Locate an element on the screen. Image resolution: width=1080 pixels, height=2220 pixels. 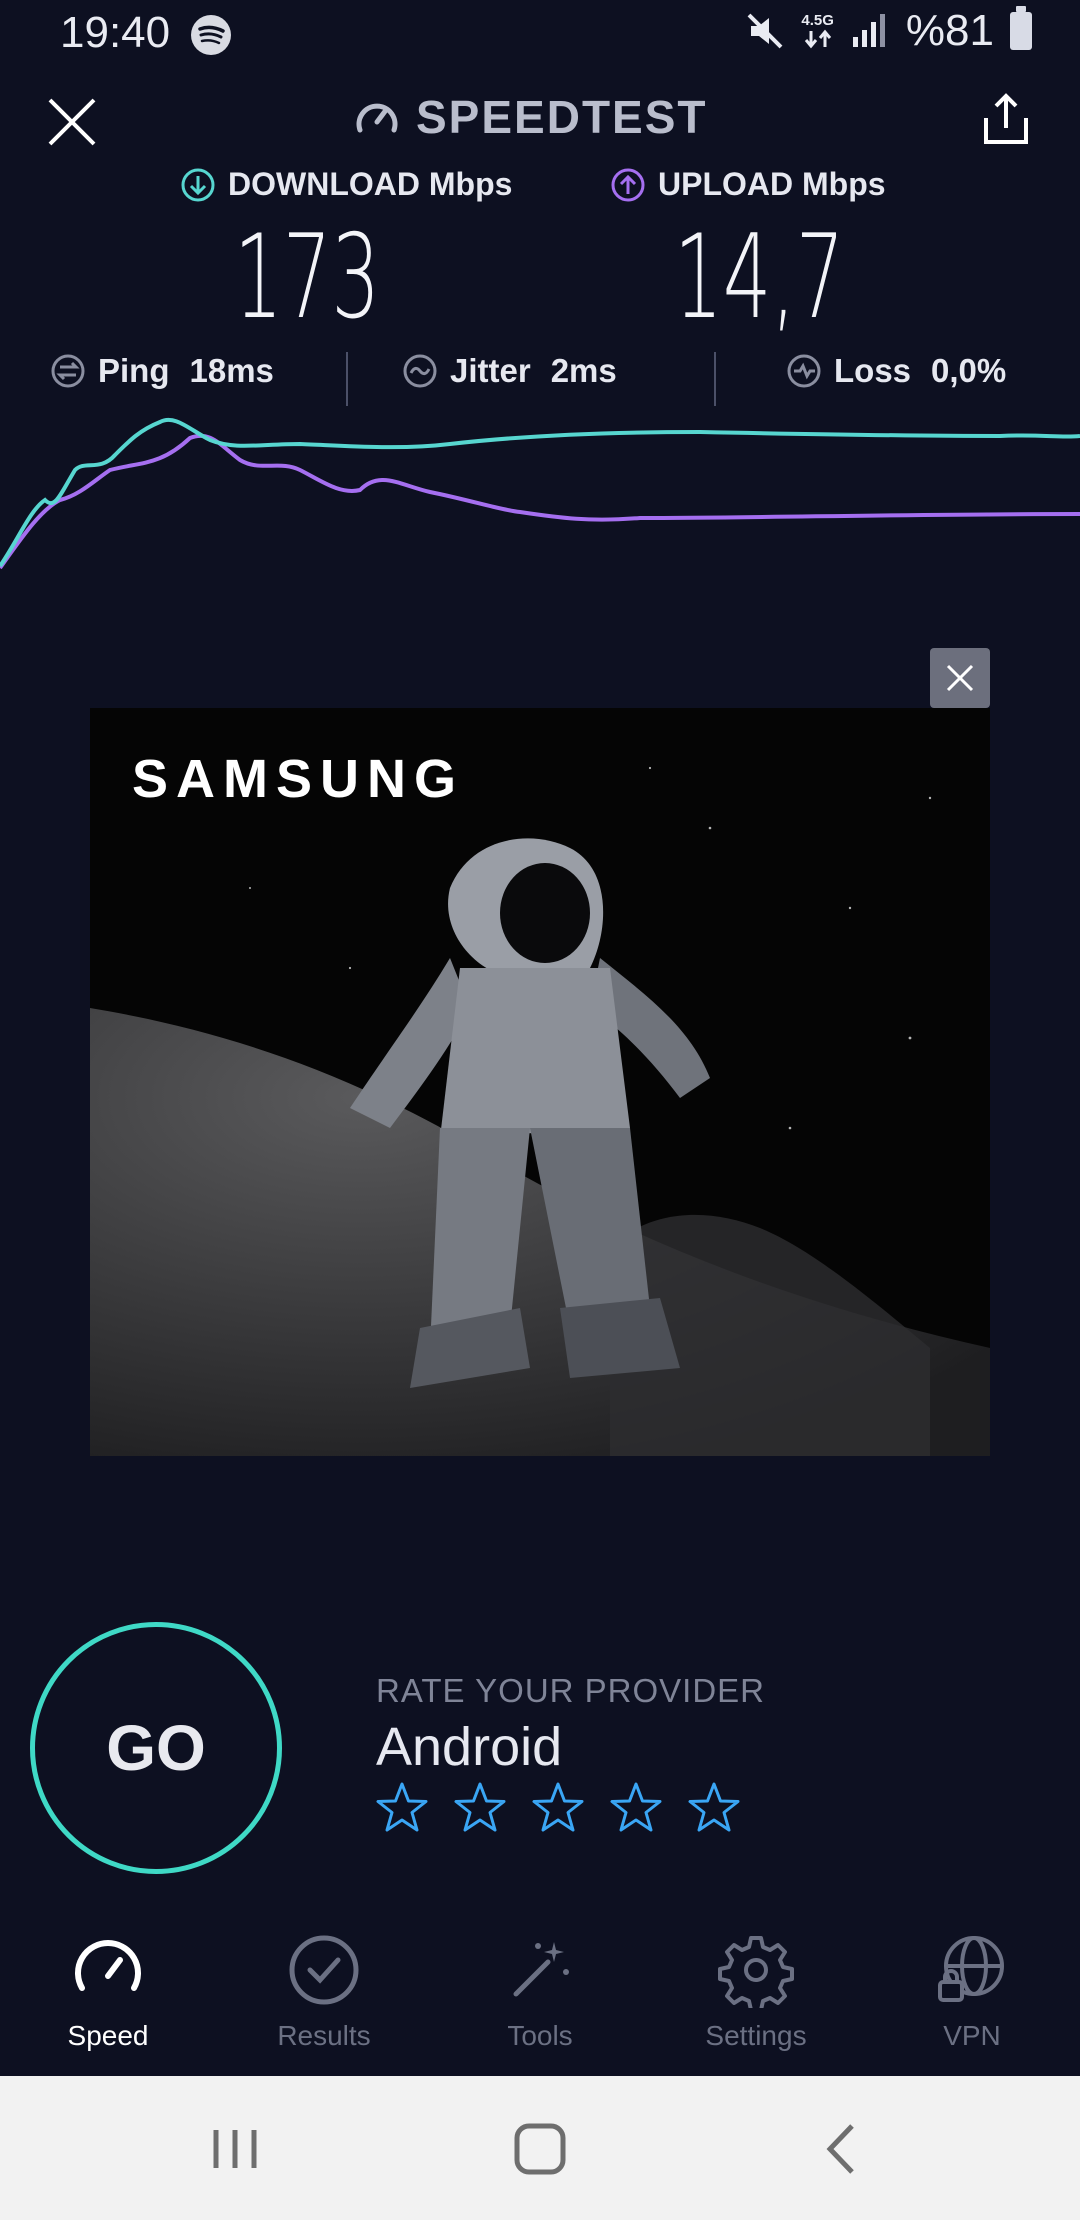
nav-vpn: VPN is located at coordinates (972, 1994).